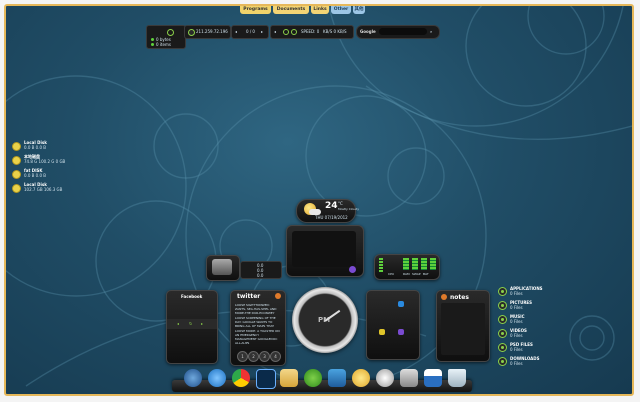  What do you see at coordinates (325, 320) in the screenshot?
I see `analog-clock: PM` at bounding box center [325, 320].